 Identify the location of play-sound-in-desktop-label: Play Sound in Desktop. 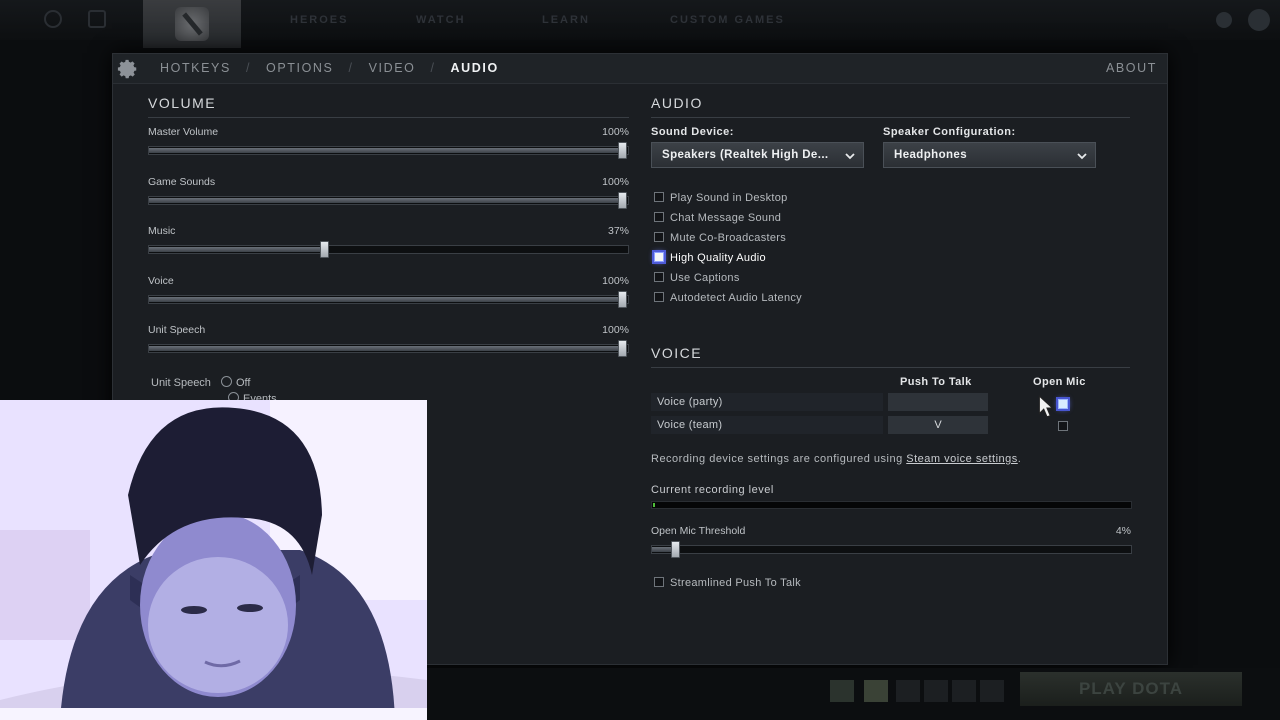
(729, 198).